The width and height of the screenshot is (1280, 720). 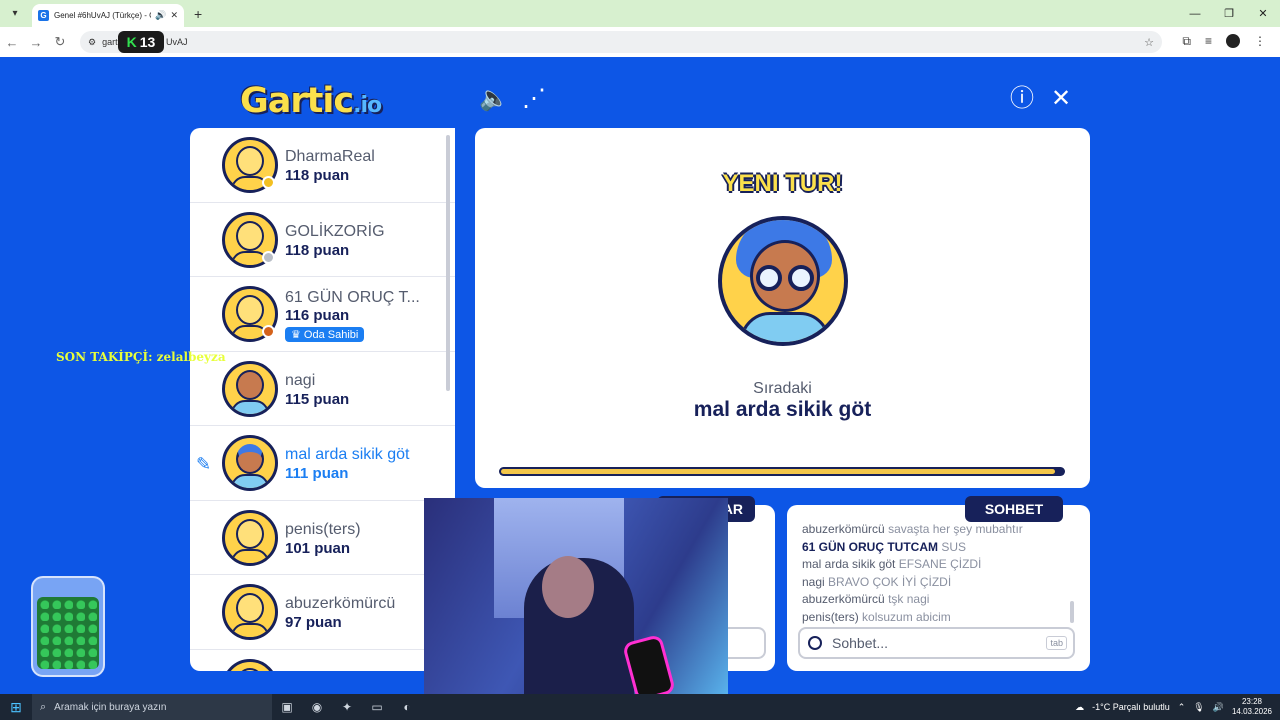 I want to click on chat-tab: SOHBET, so click(x=1014, y=509).